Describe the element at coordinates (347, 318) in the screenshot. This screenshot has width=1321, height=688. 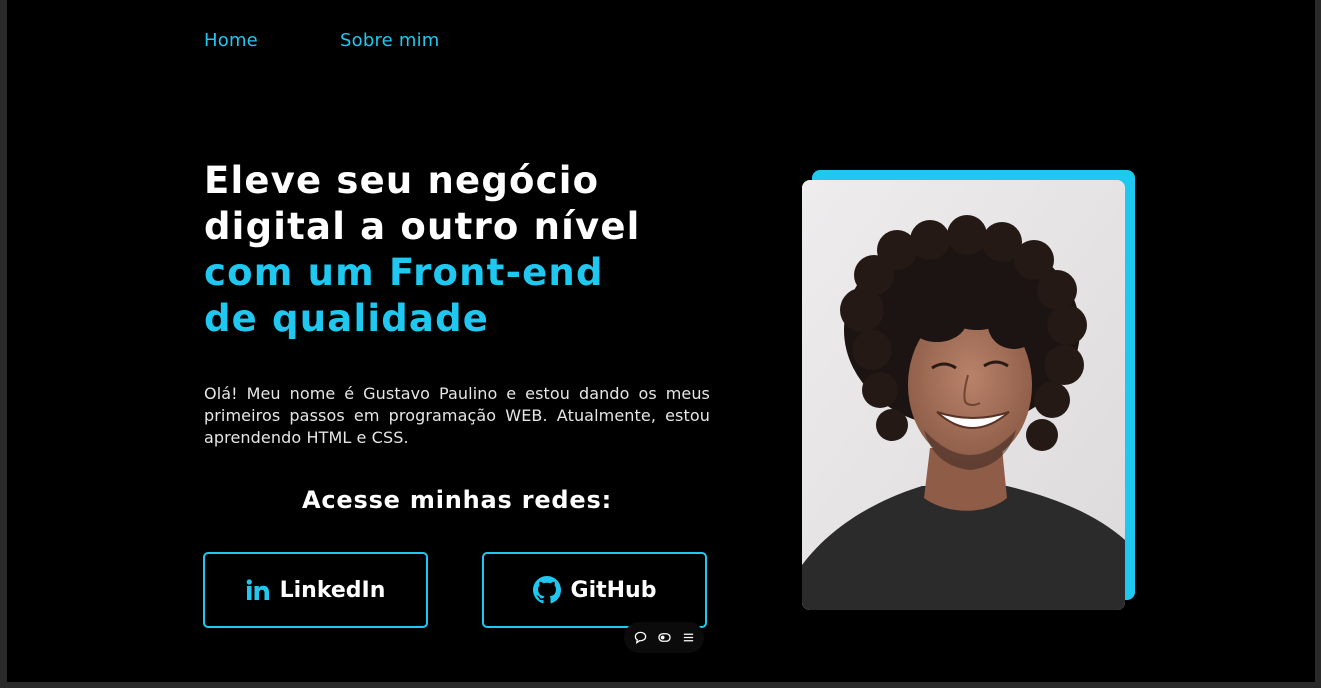
I see `headline-accent-line: de qualidade` at that location.